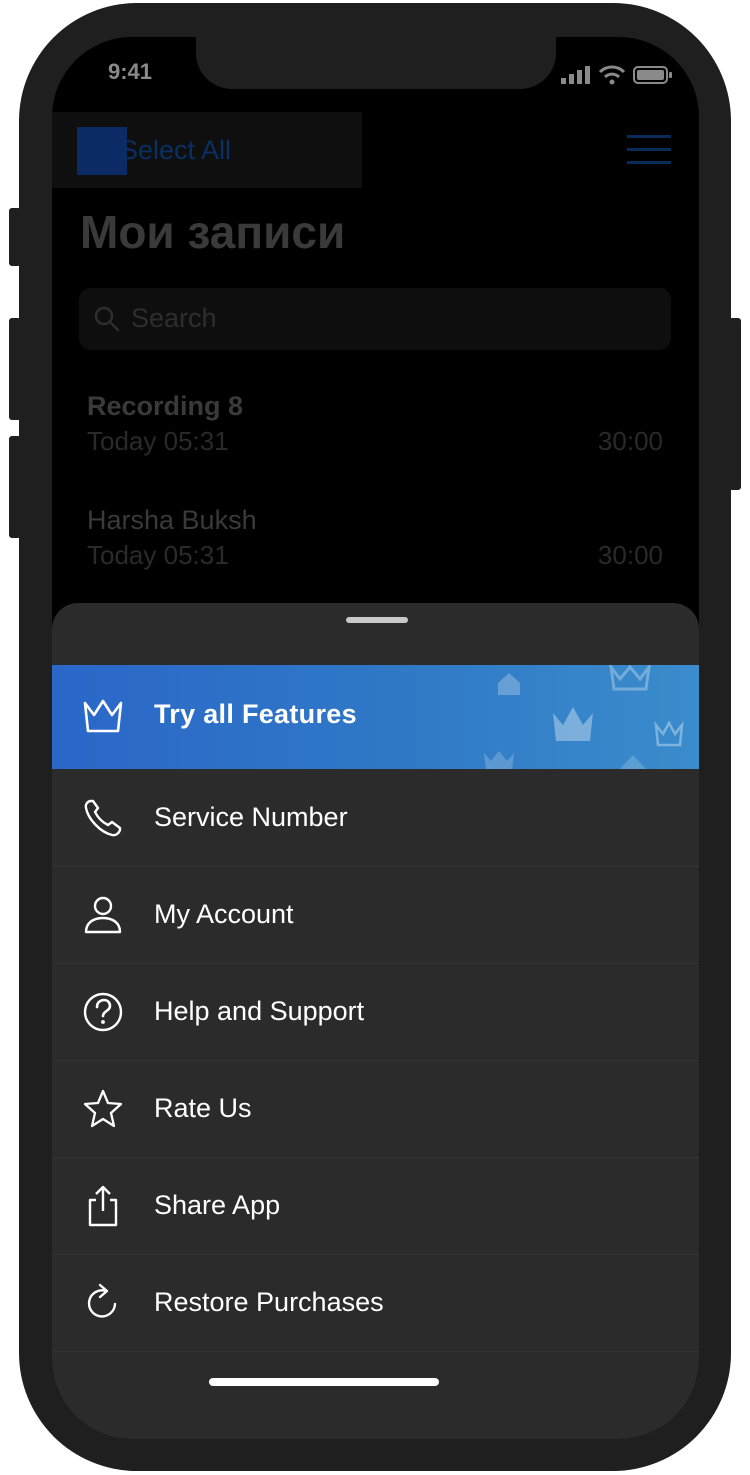  Describe the element at coordinates (255, 714) in the screenshot. I see `try-all-features-label: Try all Features` at that location.